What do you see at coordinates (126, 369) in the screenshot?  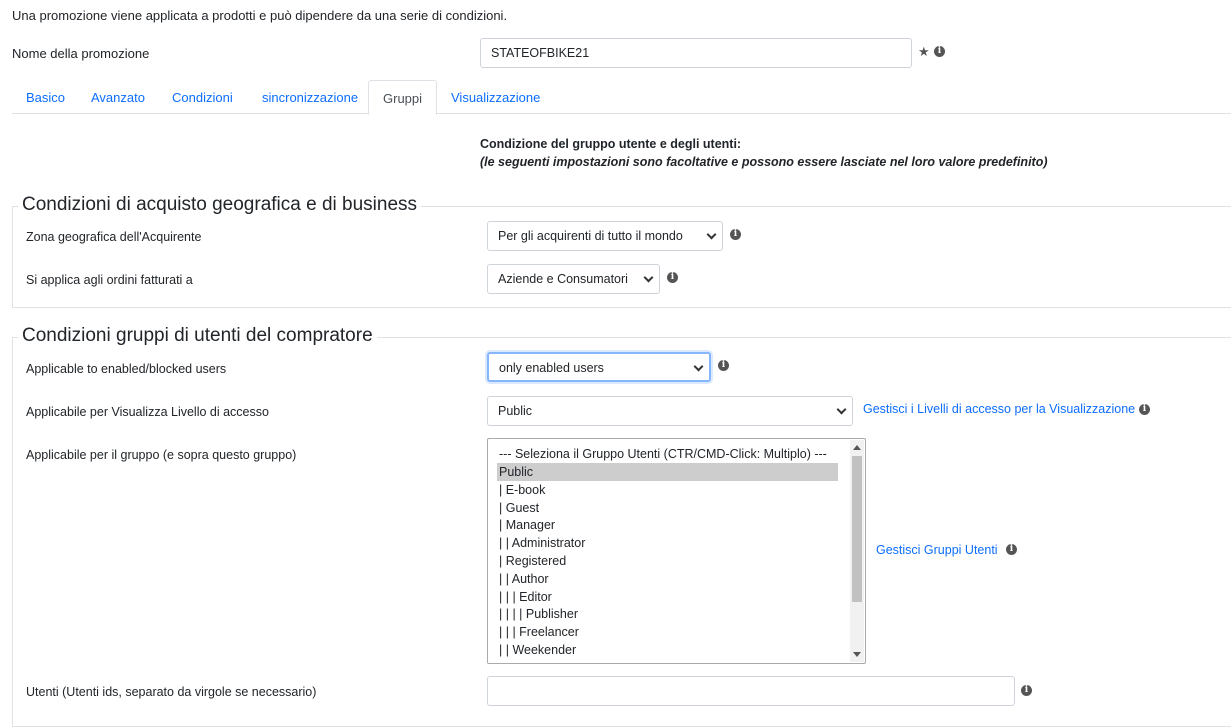 I see `enabled-users-label: Applicable to enabled/blocked users` at bounding box center [126, 369].